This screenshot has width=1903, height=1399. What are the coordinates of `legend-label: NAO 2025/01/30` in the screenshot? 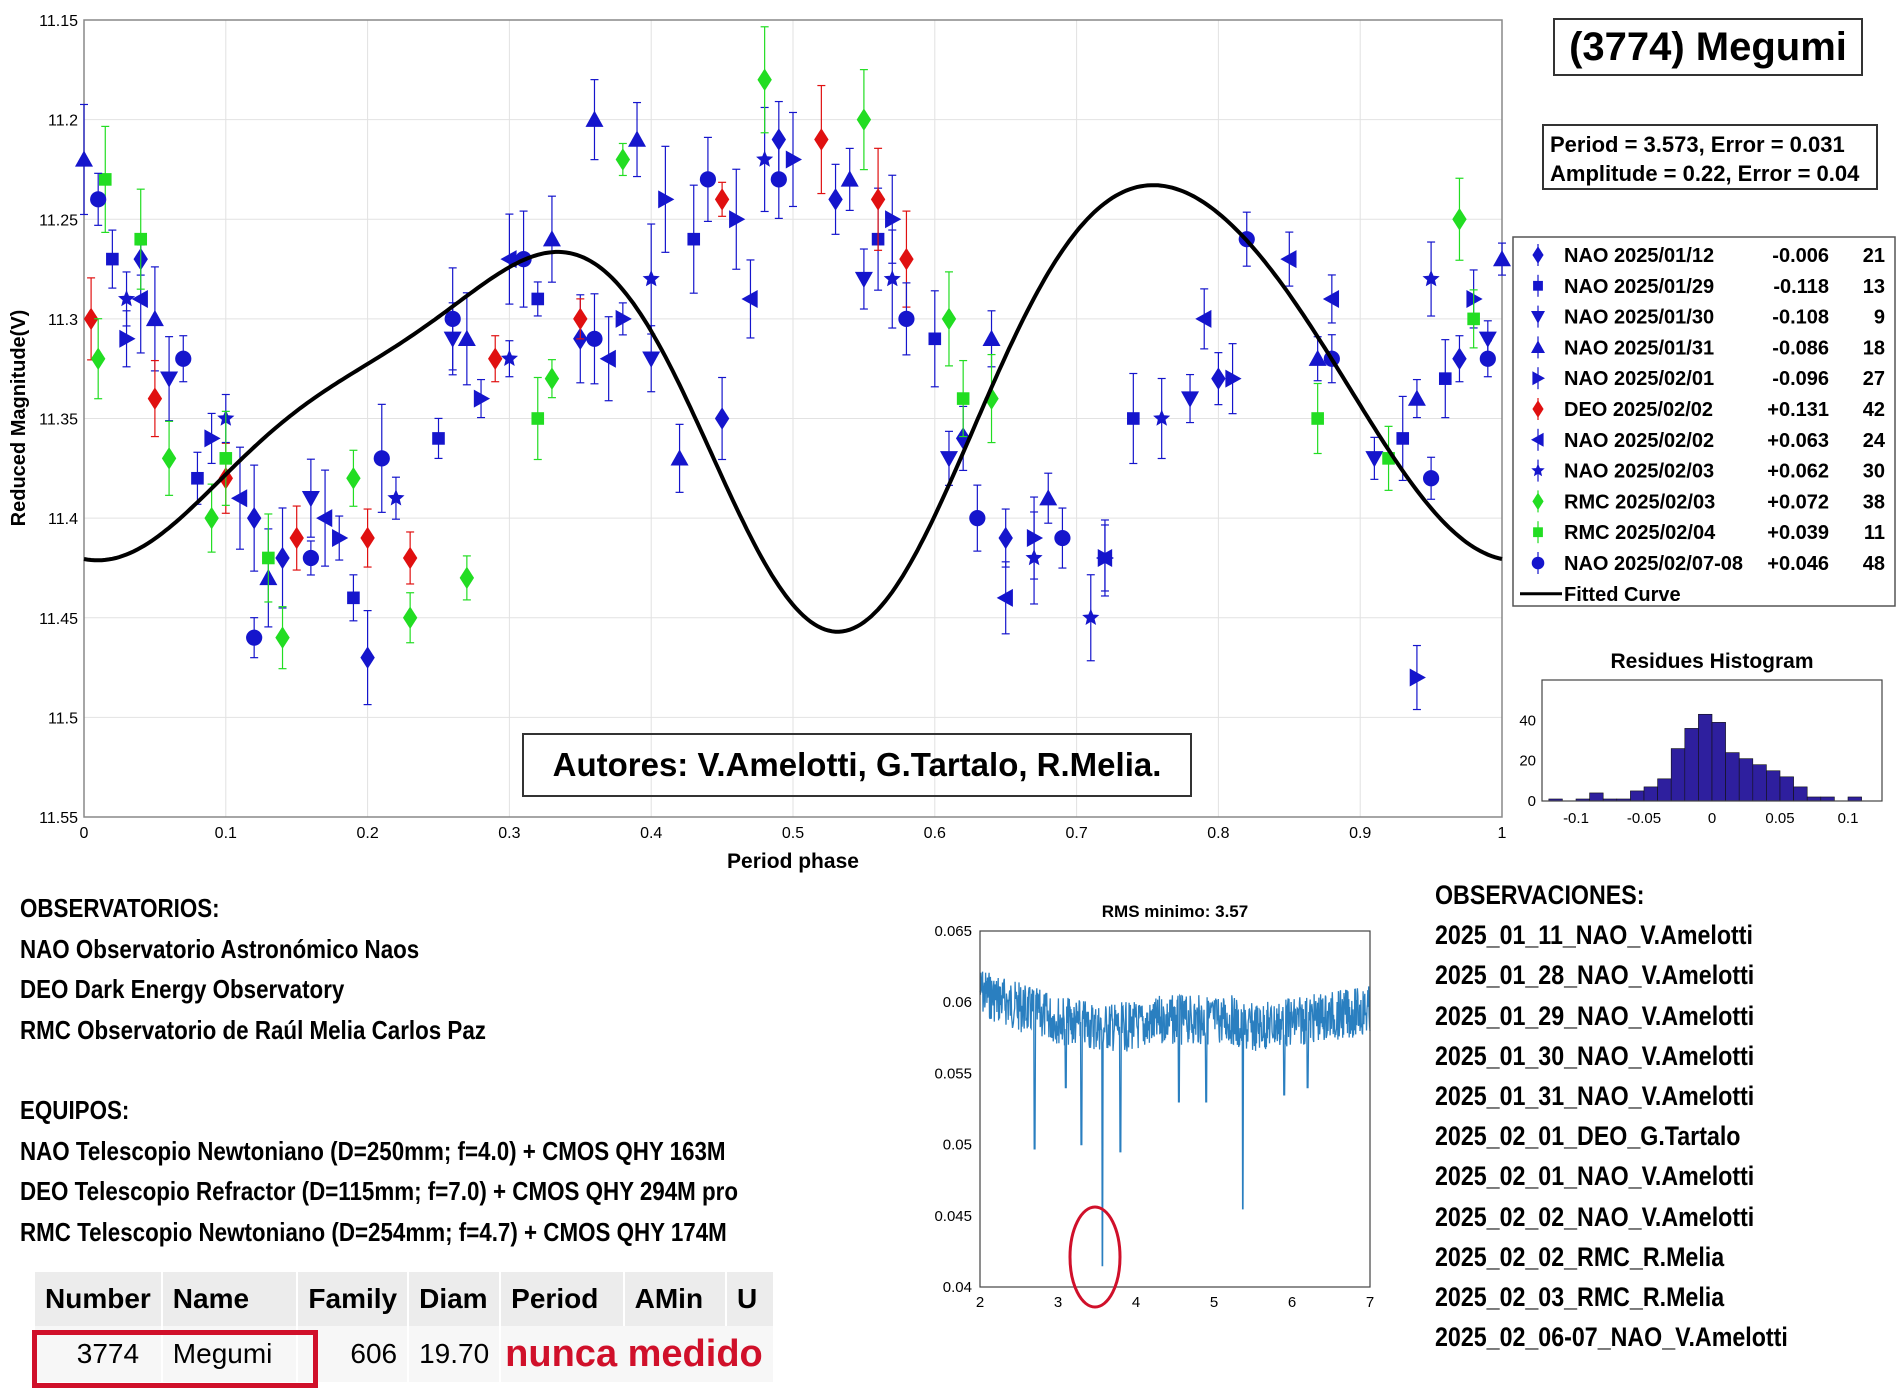 It's located at (1639, 318).